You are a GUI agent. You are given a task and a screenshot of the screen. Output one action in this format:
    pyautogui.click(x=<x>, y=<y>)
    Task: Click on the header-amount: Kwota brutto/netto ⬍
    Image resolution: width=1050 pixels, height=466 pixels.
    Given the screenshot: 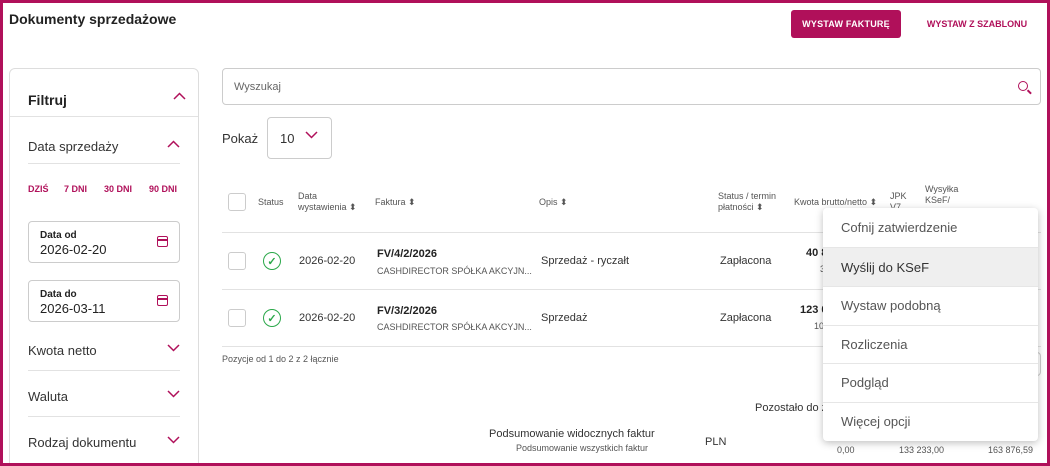 What is the action you would take?
    pyautogui.click(x=835, y=202)
    